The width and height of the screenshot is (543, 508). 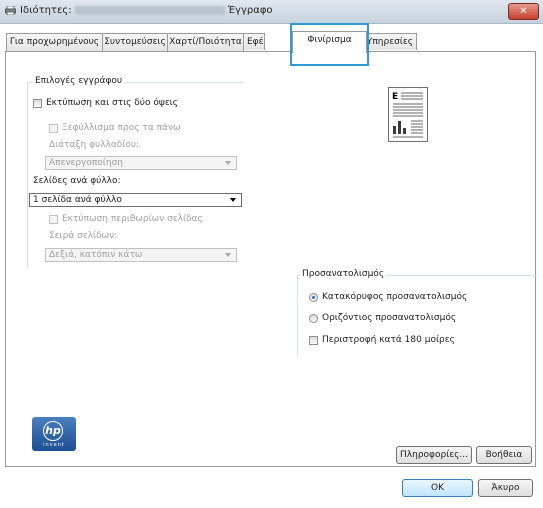 What do you see at coordinates (96, 255) in the screenshot?
I see `page-order-value: Δεξιά, κατόπιν κάτω` at bounding box center [96, 255].